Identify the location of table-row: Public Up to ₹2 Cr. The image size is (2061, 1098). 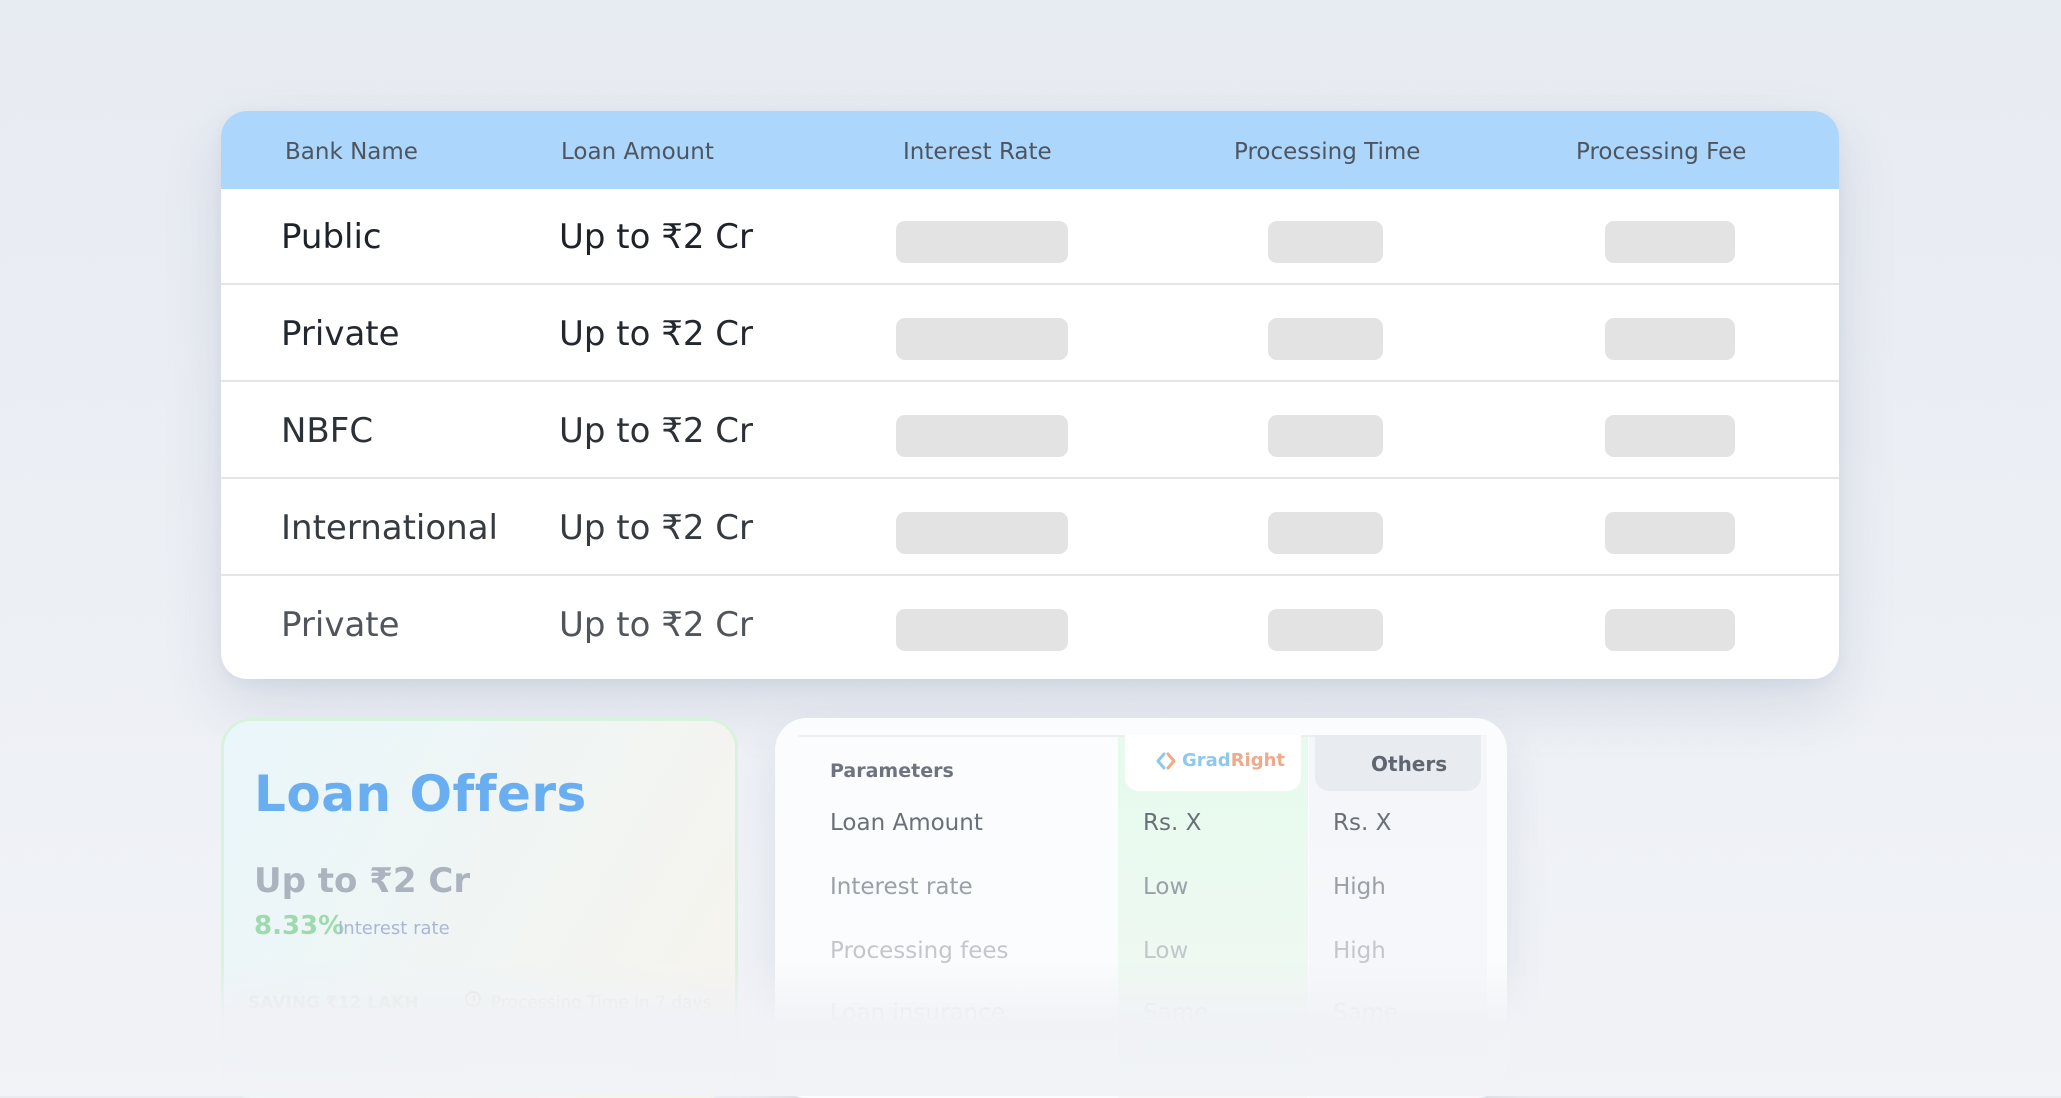
(1030, 237).